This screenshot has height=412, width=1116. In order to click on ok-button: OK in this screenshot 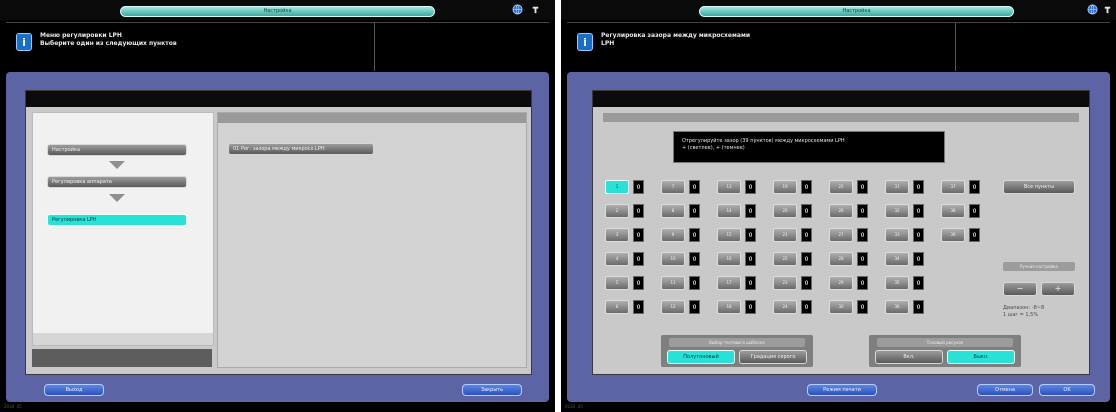, I will do `click(1067, 390)`.